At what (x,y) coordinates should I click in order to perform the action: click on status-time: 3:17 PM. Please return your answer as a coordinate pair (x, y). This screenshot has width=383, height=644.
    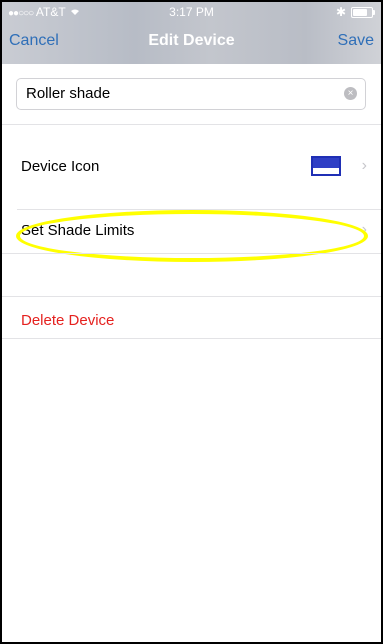
    Looking at the image, I should click on (191, 12).